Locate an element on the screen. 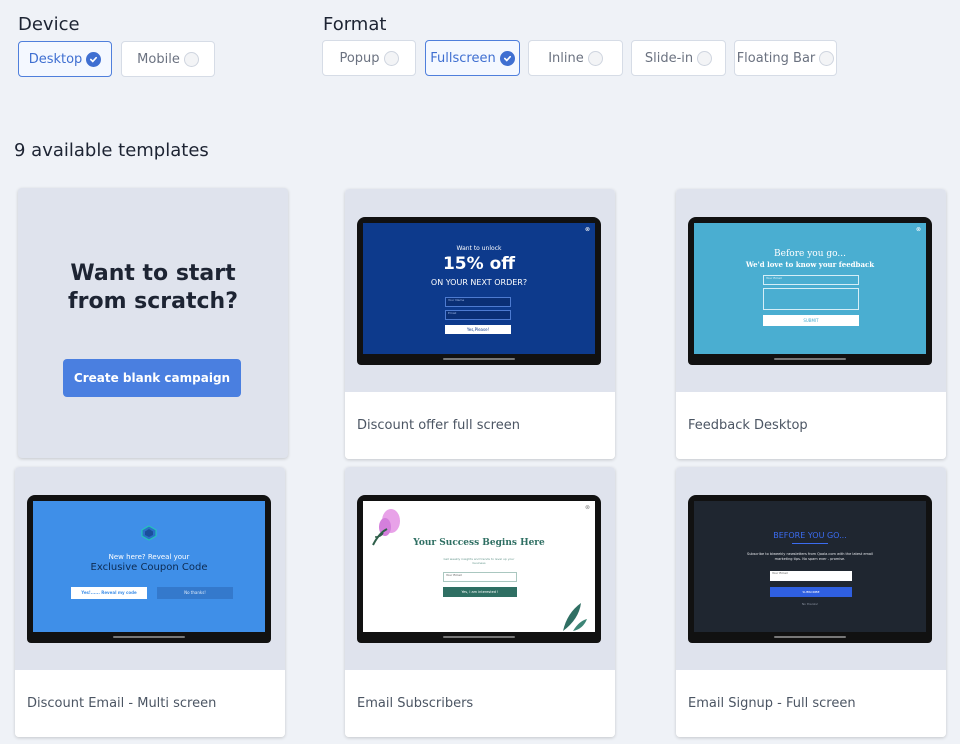 The image size is (960, 744). device-option-label: Desktop is located at coordinates (55, 59).